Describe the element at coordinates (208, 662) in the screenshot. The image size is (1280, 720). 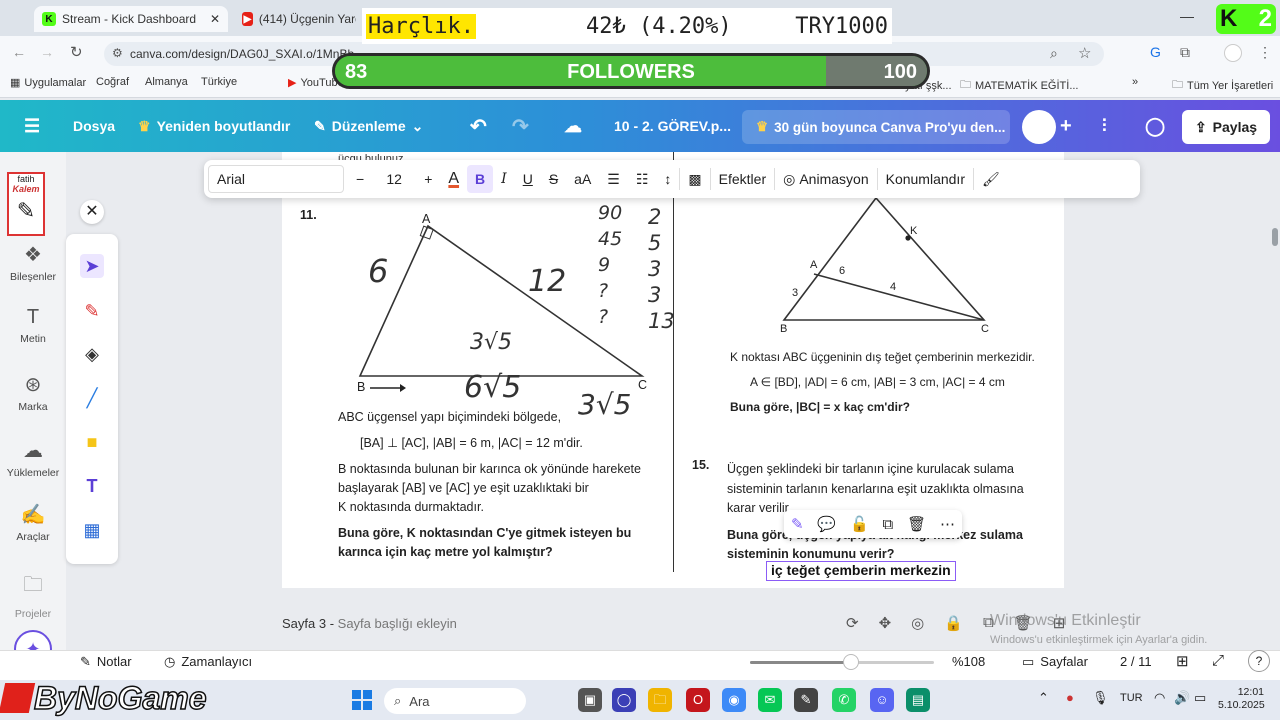
I see `timer-button: ◷ Zamanlayıcı` at that location.